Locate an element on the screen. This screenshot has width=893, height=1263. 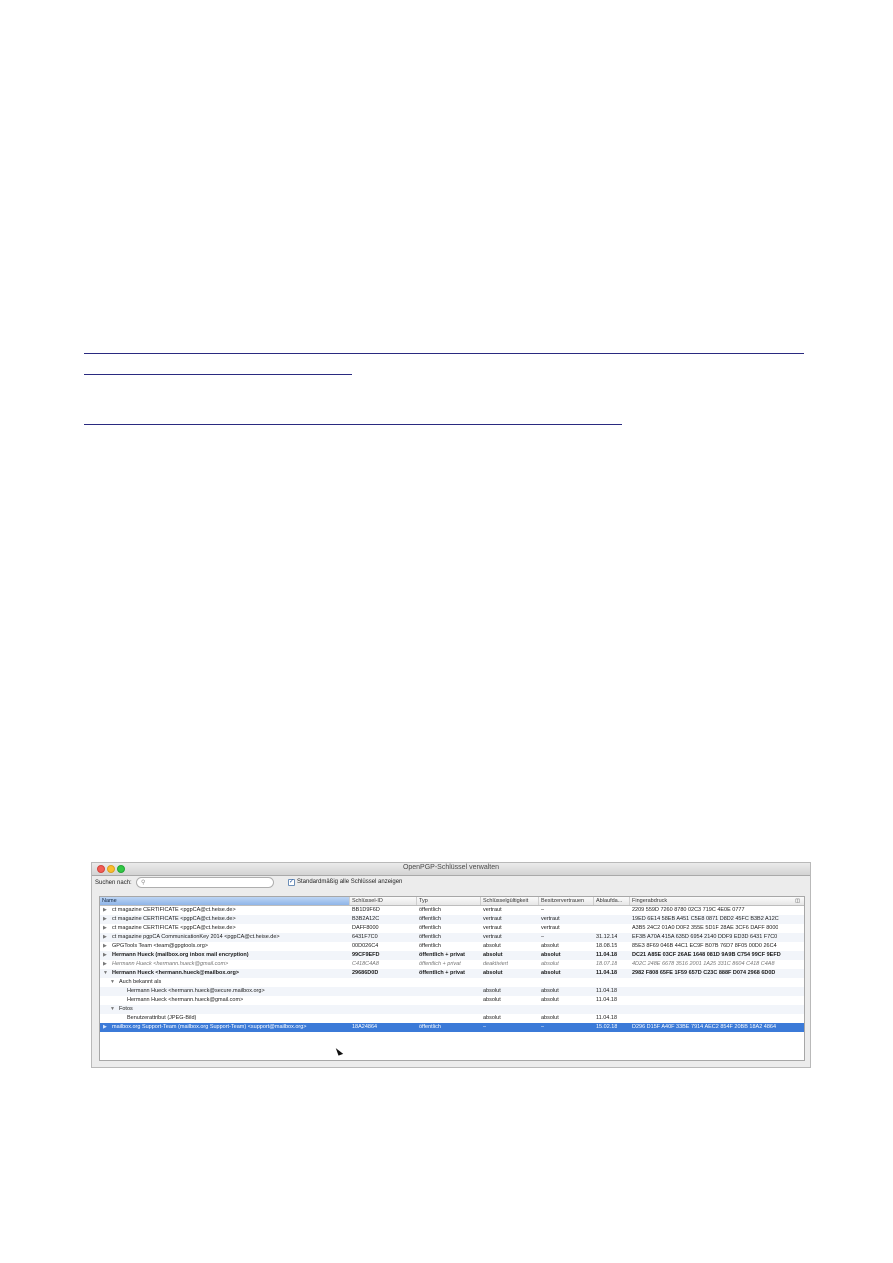
cell-expiry: 18.08.15 is located at coordinates (607, 946).